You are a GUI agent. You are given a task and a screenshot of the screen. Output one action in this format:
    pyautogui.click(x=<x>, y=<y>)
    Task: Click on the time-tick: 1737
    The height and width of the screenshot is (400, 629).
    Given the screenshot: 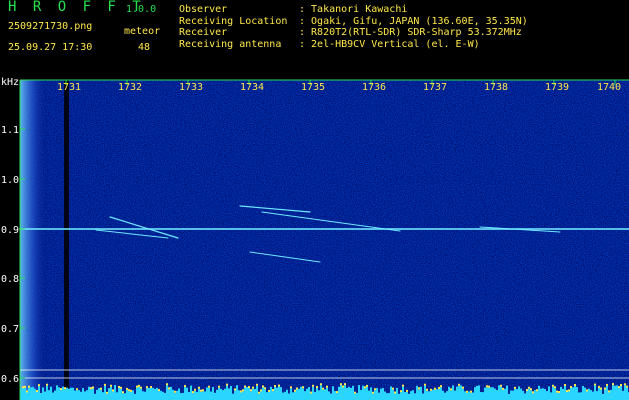 What is the action you would take?
    pyautogui.click(x=435, y=86)
    